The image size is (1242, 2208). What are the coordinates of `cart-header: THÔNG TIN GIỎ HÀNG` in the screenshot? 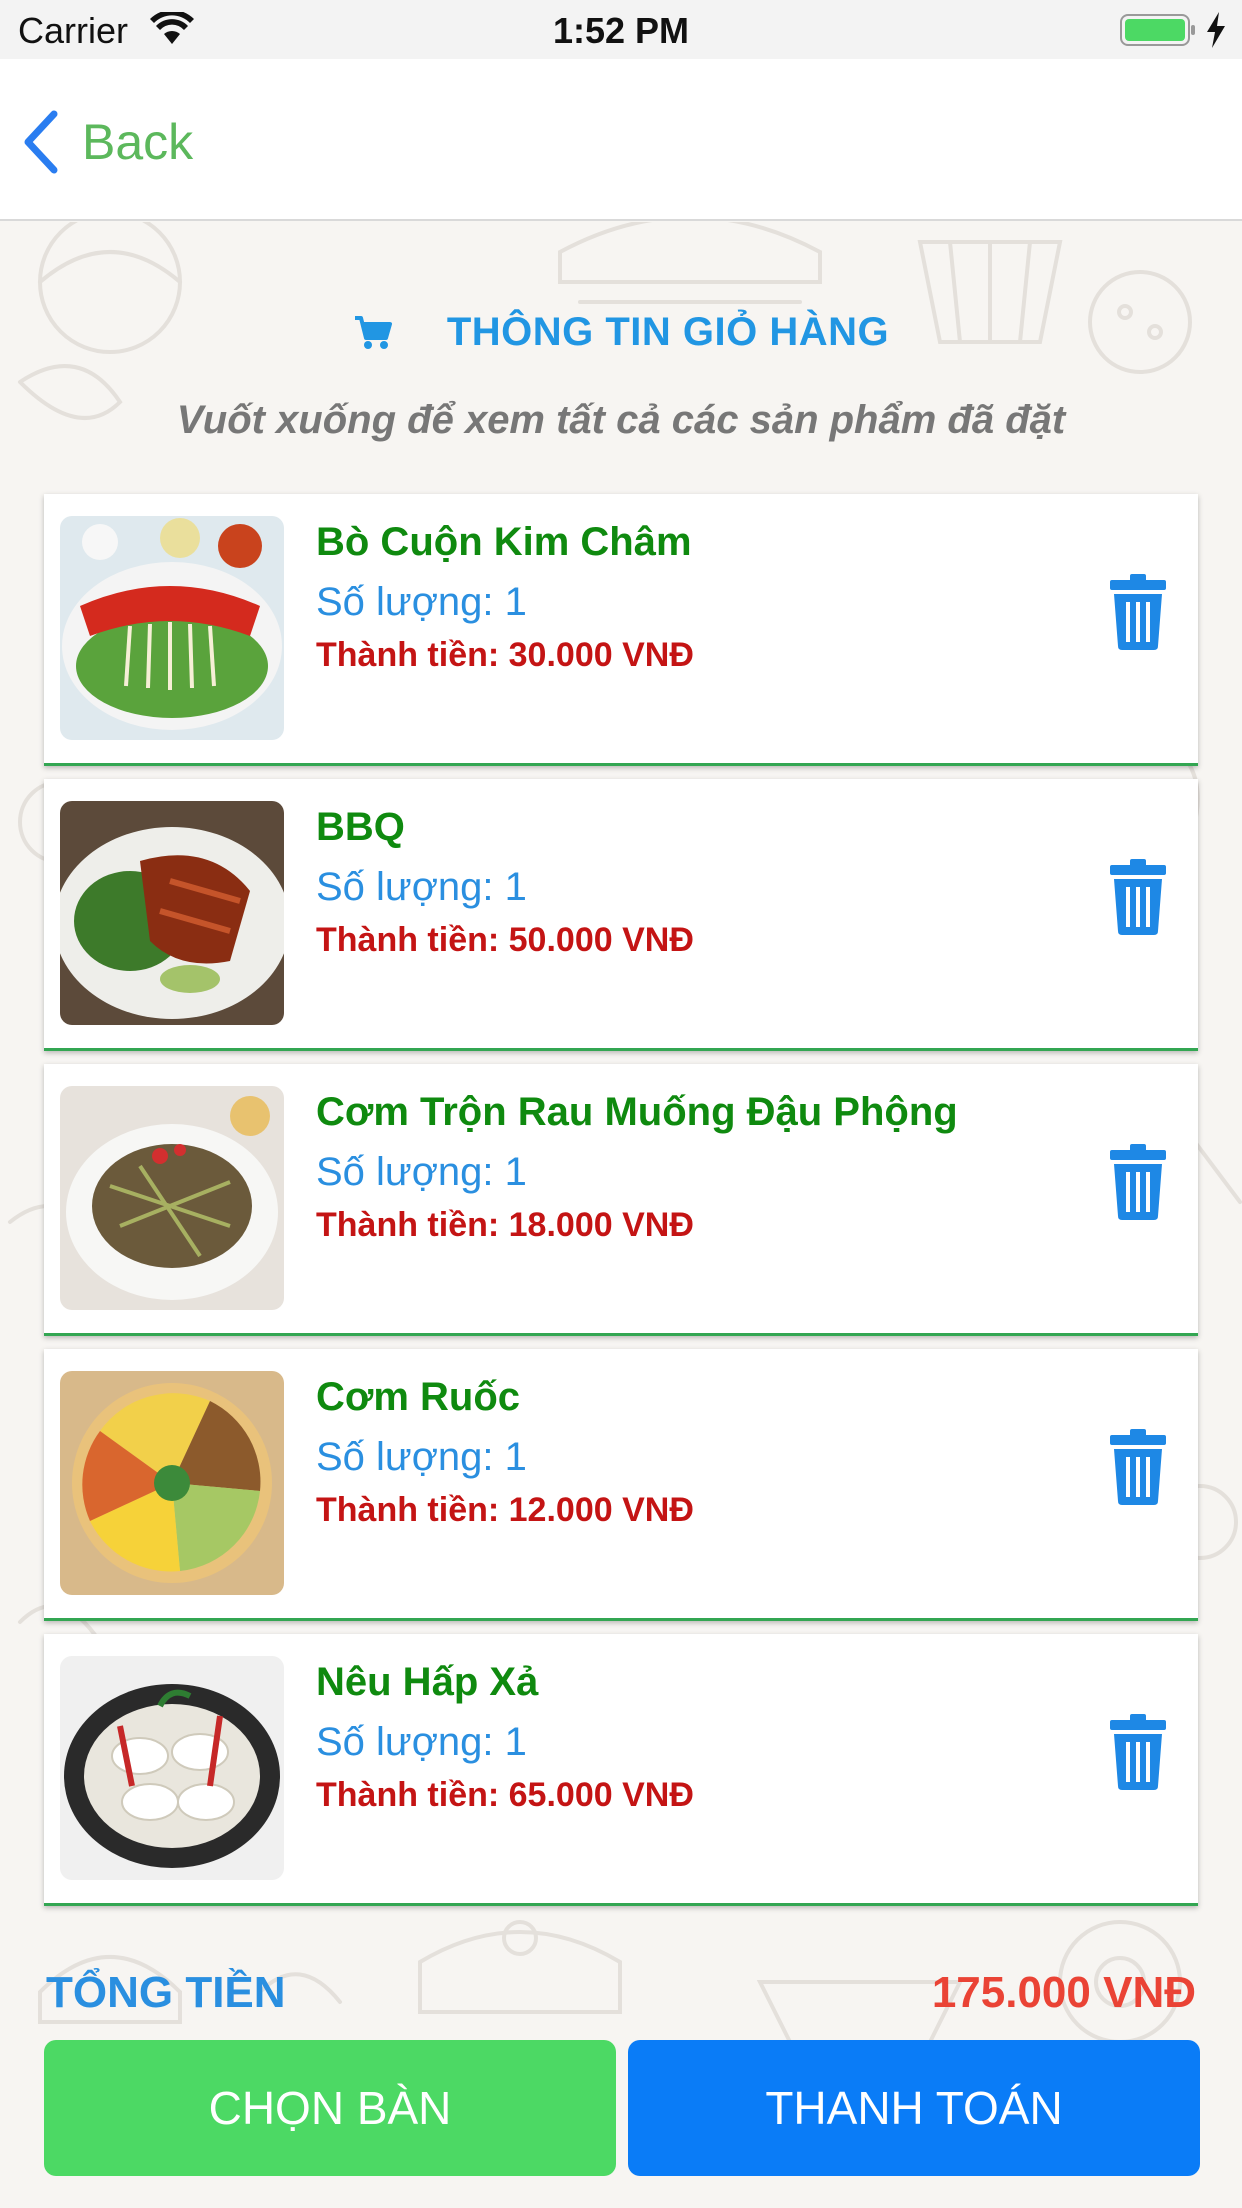 It's located at (621, 332).